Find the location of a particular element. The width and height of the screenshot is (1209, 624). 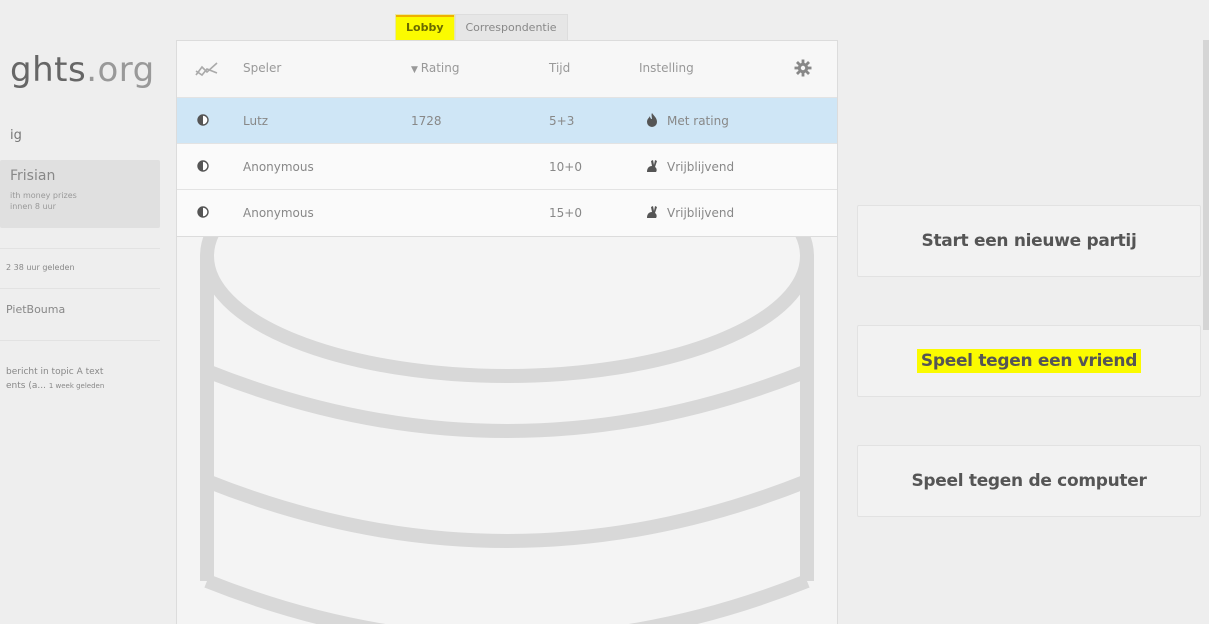

column-header-rating: ▼ Rating is located at coordinates (435, 68).